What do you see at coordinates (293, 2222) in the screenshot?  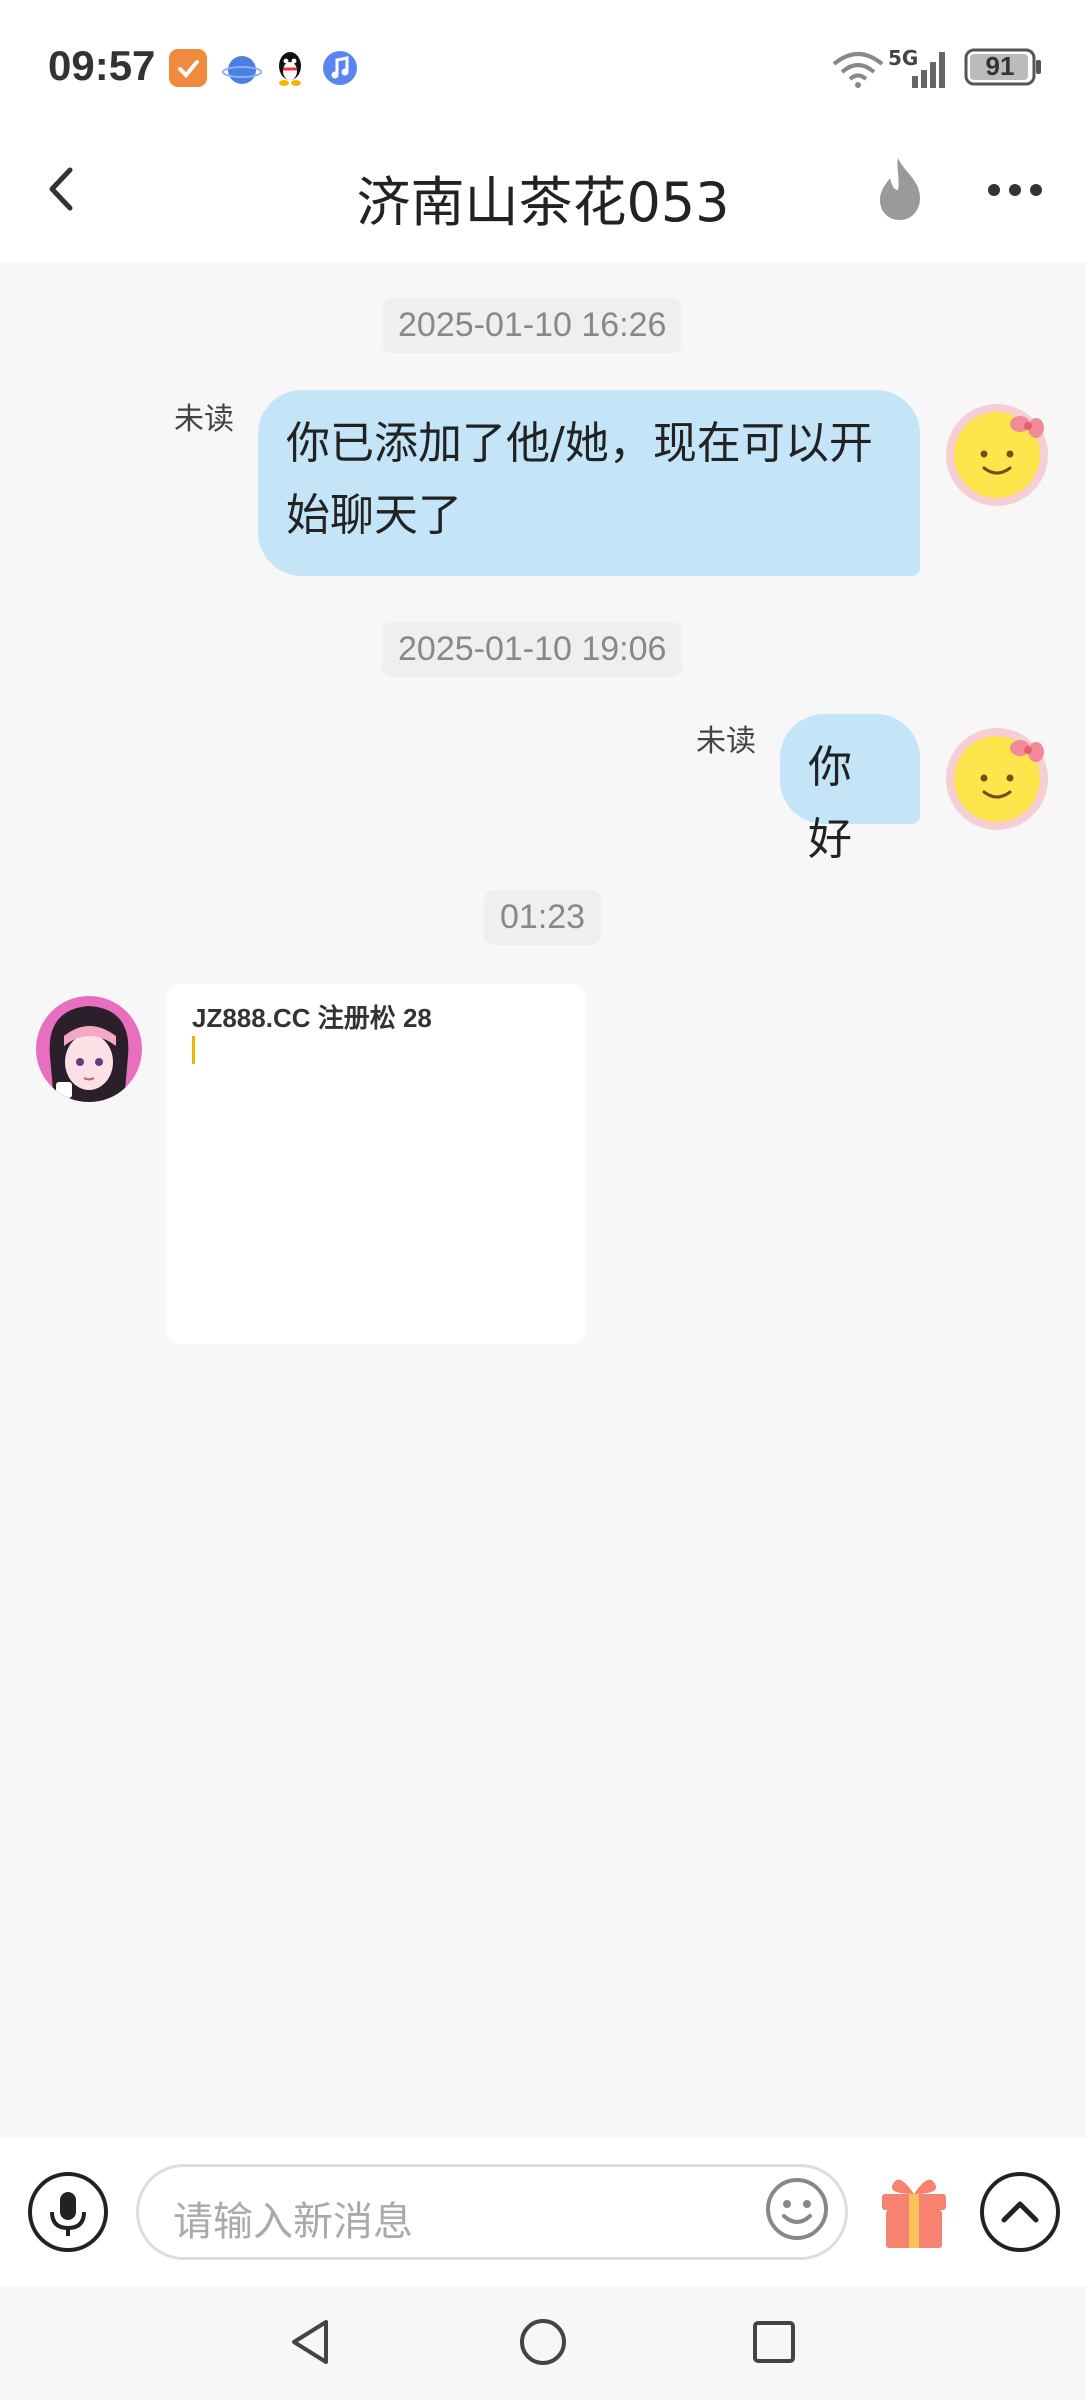 I see `input-placeholder: 请输入新消息` at bounding box center [293, 2222].